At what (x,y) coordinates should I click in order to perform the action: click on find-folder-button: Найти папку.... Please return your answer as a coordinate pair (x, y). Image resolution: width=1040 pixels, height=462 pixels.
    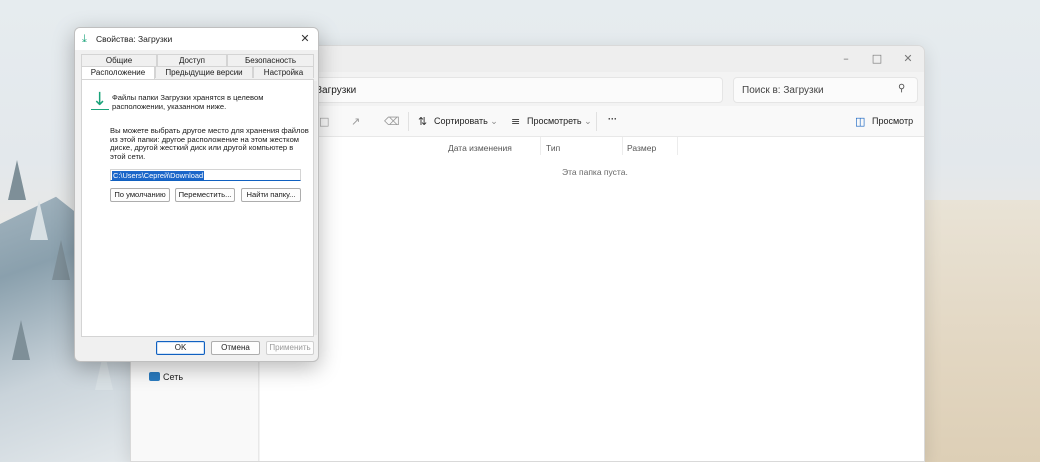
    Looking at the image, I should click on (271, 195).